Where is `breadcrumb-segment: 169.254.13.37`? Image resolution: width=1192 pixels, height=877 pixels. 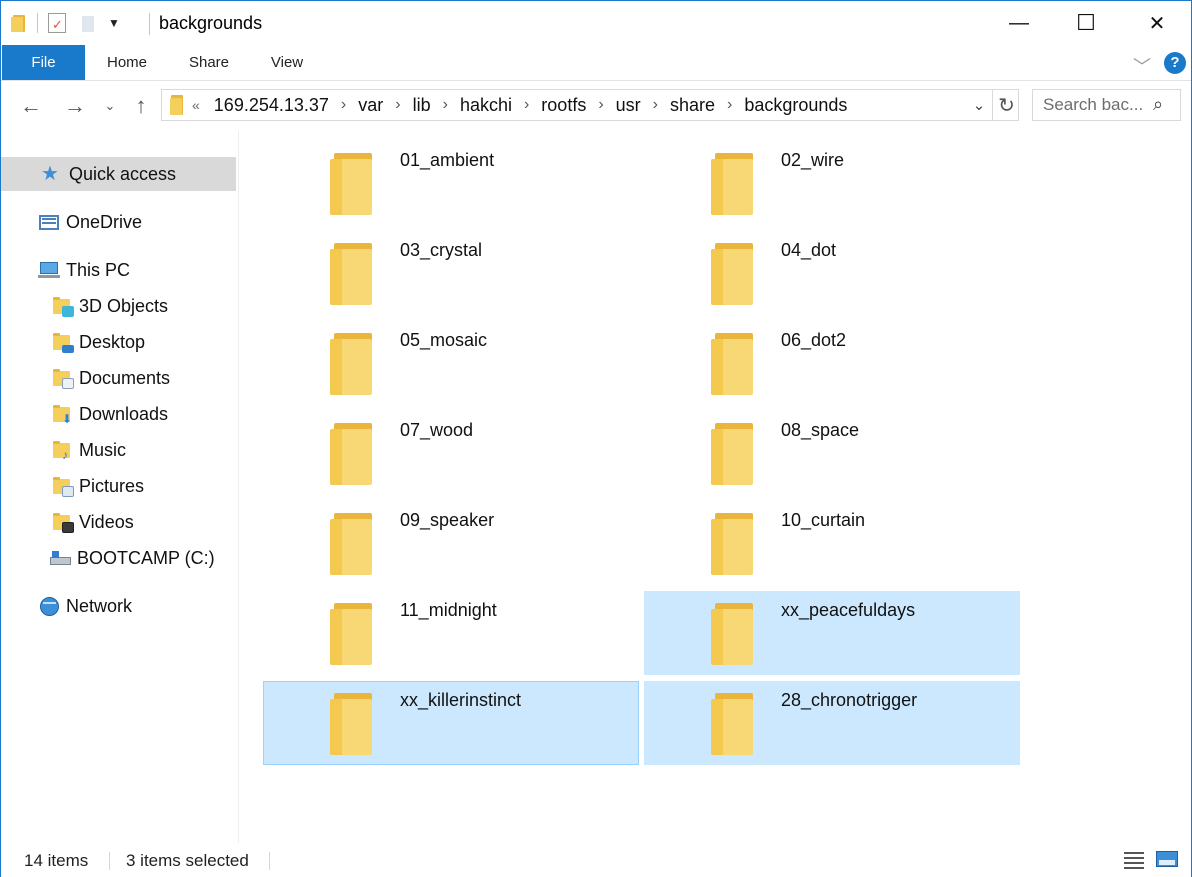
breadcrumb-segment: 169.254.13.37 is located at coordinates (271, 105).